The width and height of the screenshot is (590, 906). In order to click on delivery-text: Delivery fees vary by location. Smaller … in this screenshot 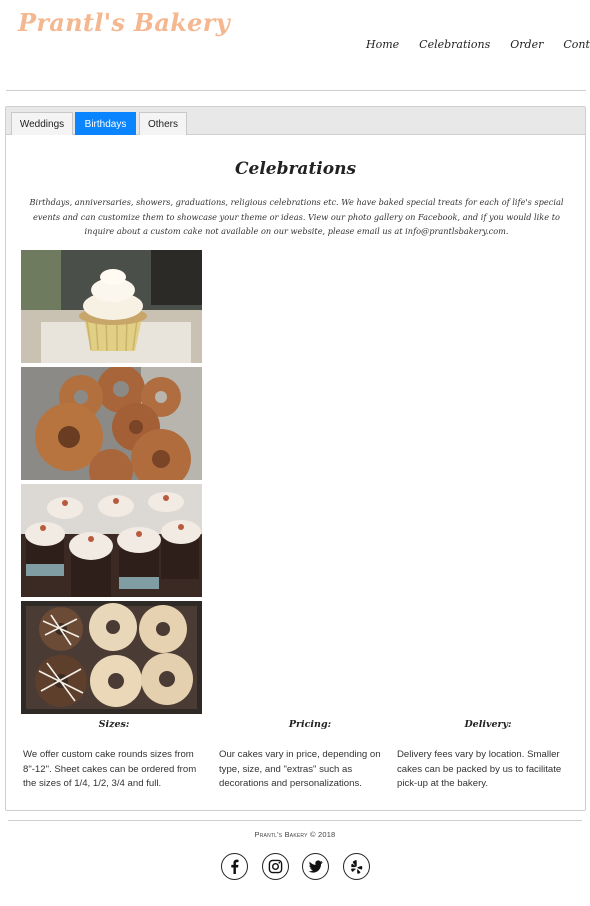, I will do `click(479, 769)`.